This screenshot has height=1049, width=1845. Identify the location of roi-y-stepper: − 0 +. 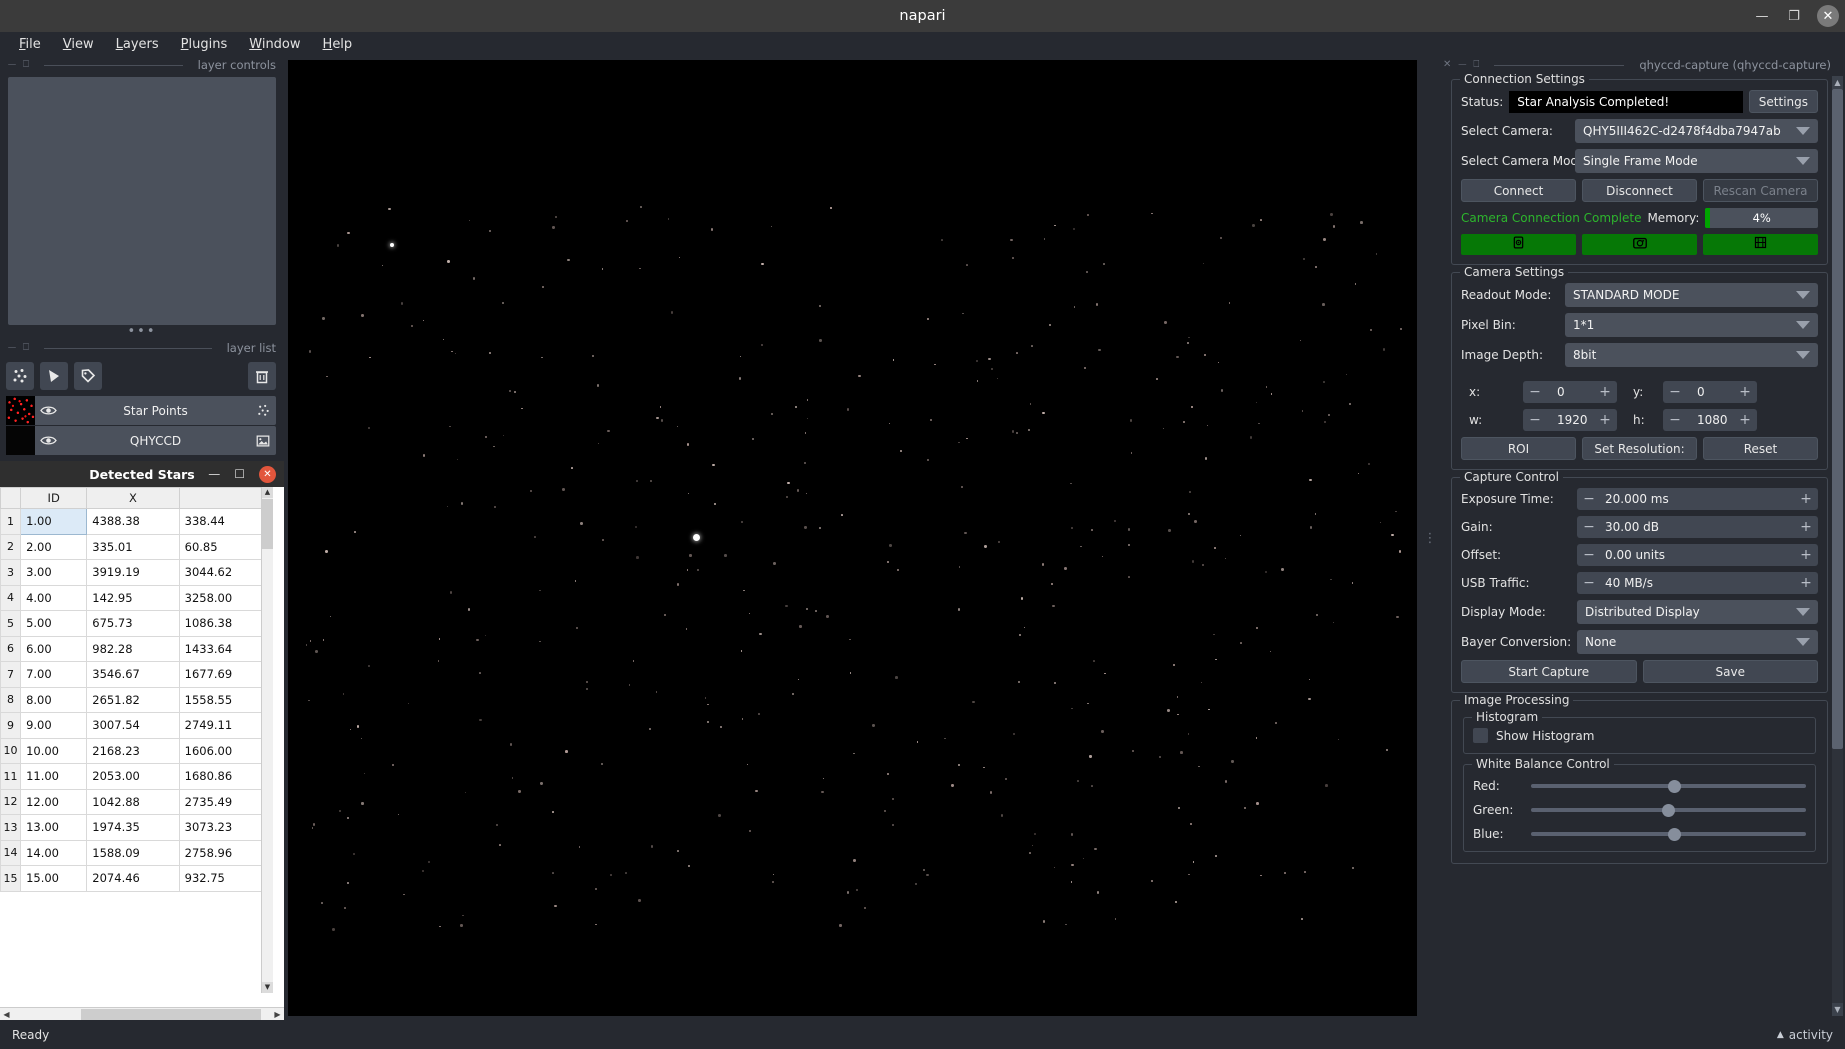
(1710, 392).